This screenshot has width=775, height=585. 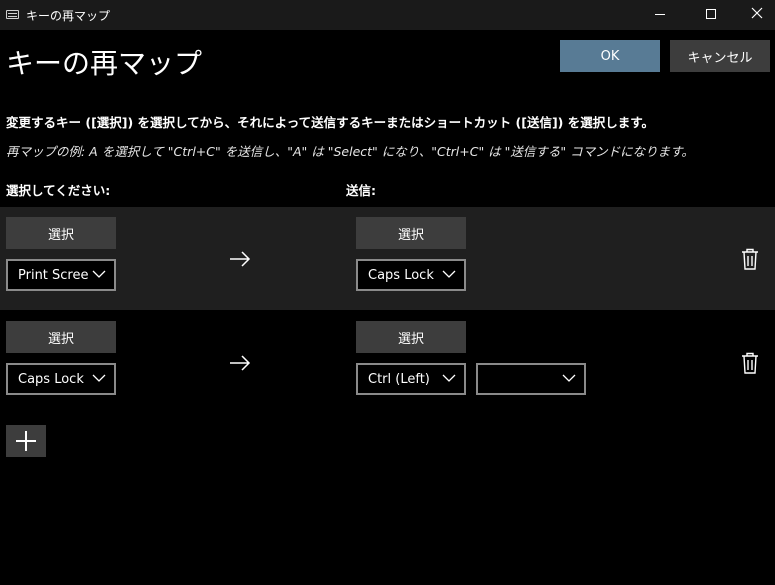 I want to click on close-icon, so click(x=757, y=13).